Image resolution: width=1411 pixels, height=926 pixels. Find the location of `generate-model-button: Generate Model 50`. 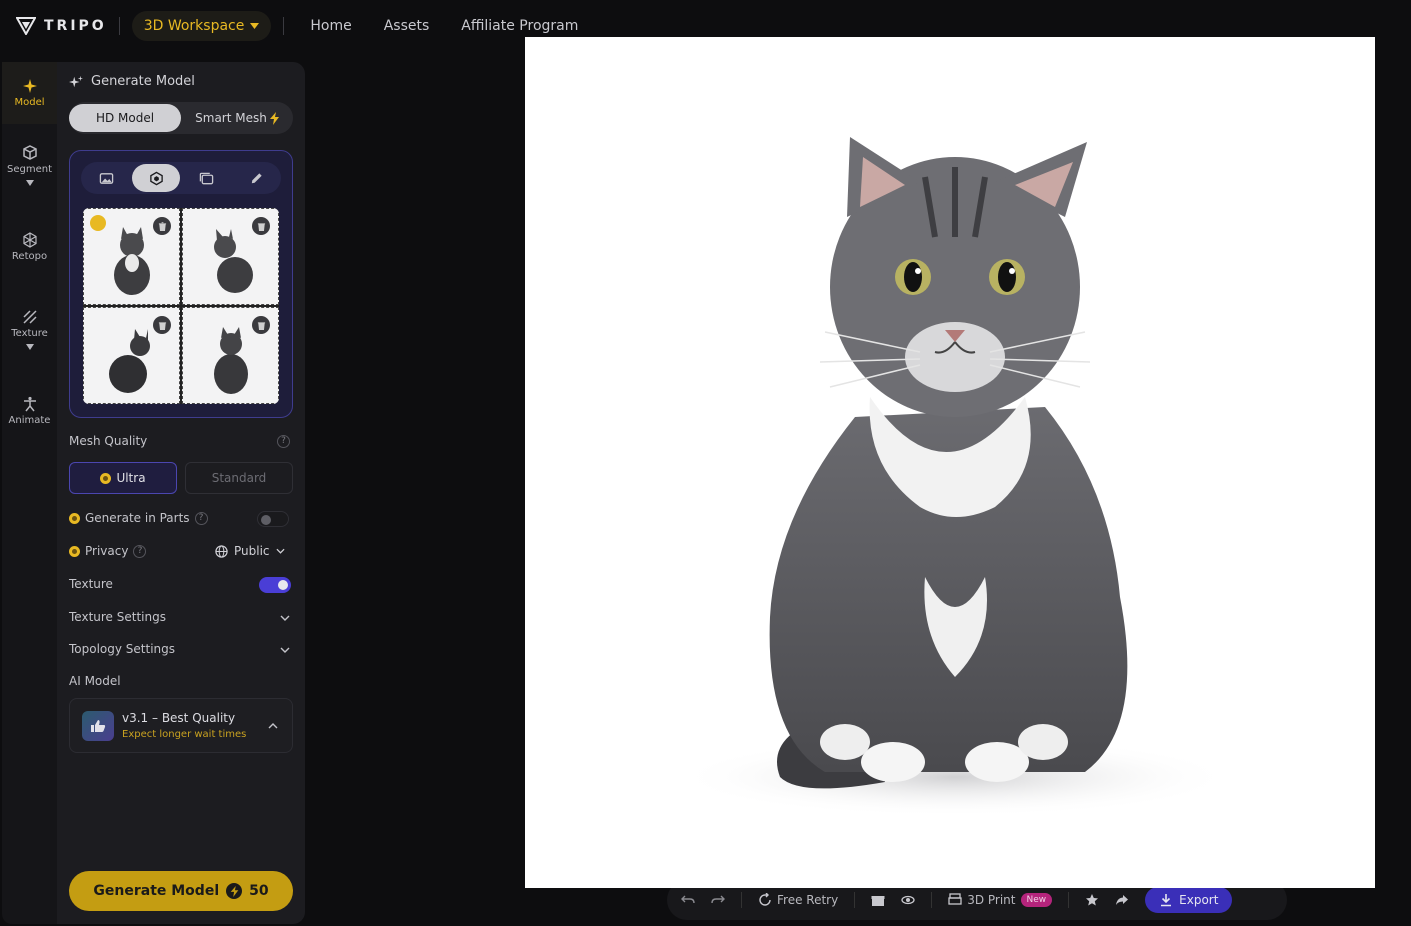

generate-model-button: Generate Model 50 is located at coordinates (181, 891).